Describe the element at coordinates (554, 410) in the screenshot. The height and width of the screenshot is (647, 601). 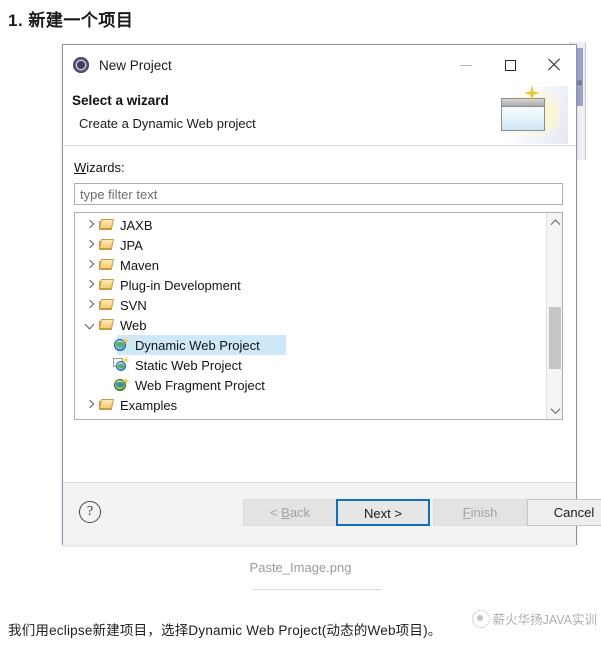
I see `scroll-down-icon` at that location.